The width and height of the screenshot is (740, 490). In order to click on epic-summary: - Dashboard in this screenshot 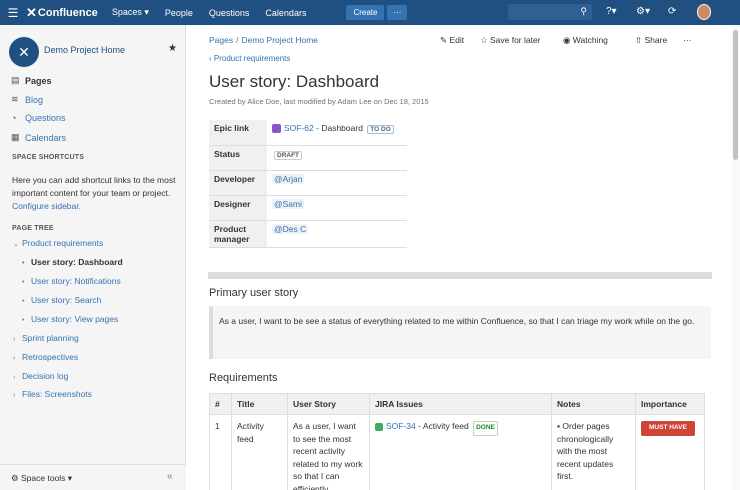, I will do `click(339, 128)`.